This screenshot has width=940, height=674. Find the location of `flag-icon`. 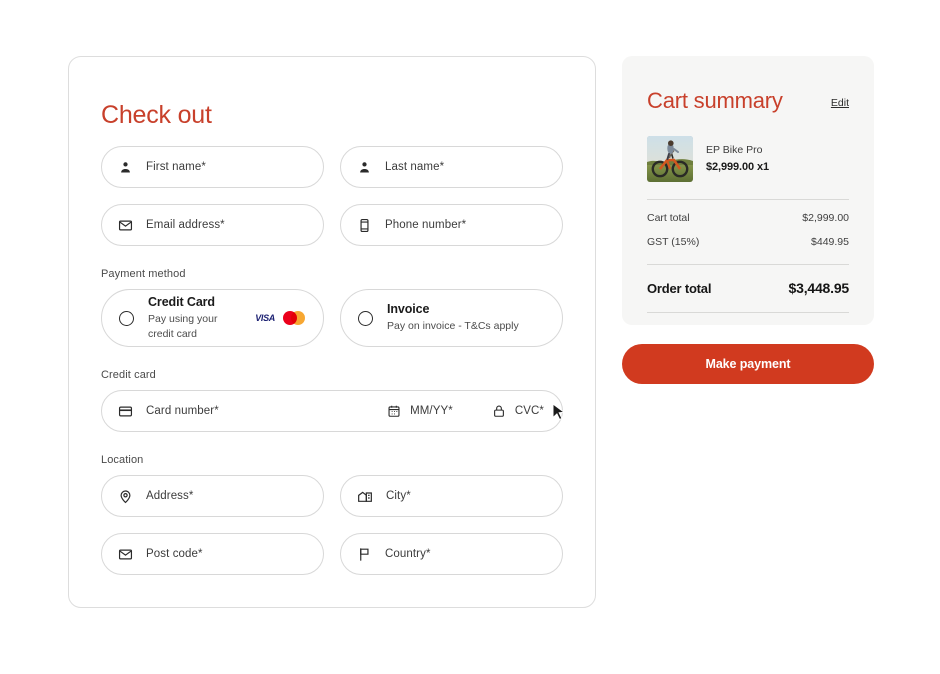

flag-icon is located at coordinates (364, 554).